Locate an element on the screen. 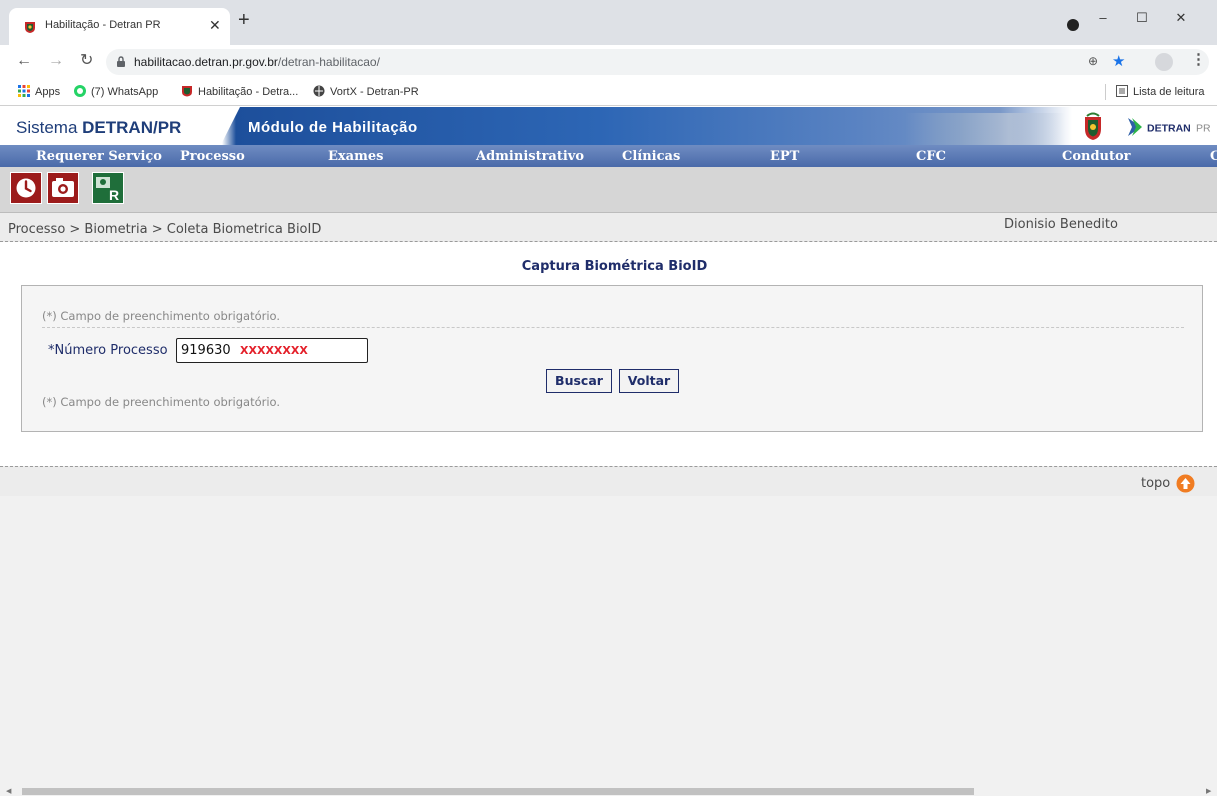 This screenshot has width=1217, height=796. scrollbar-thumb is located at coordinates (498, 791).